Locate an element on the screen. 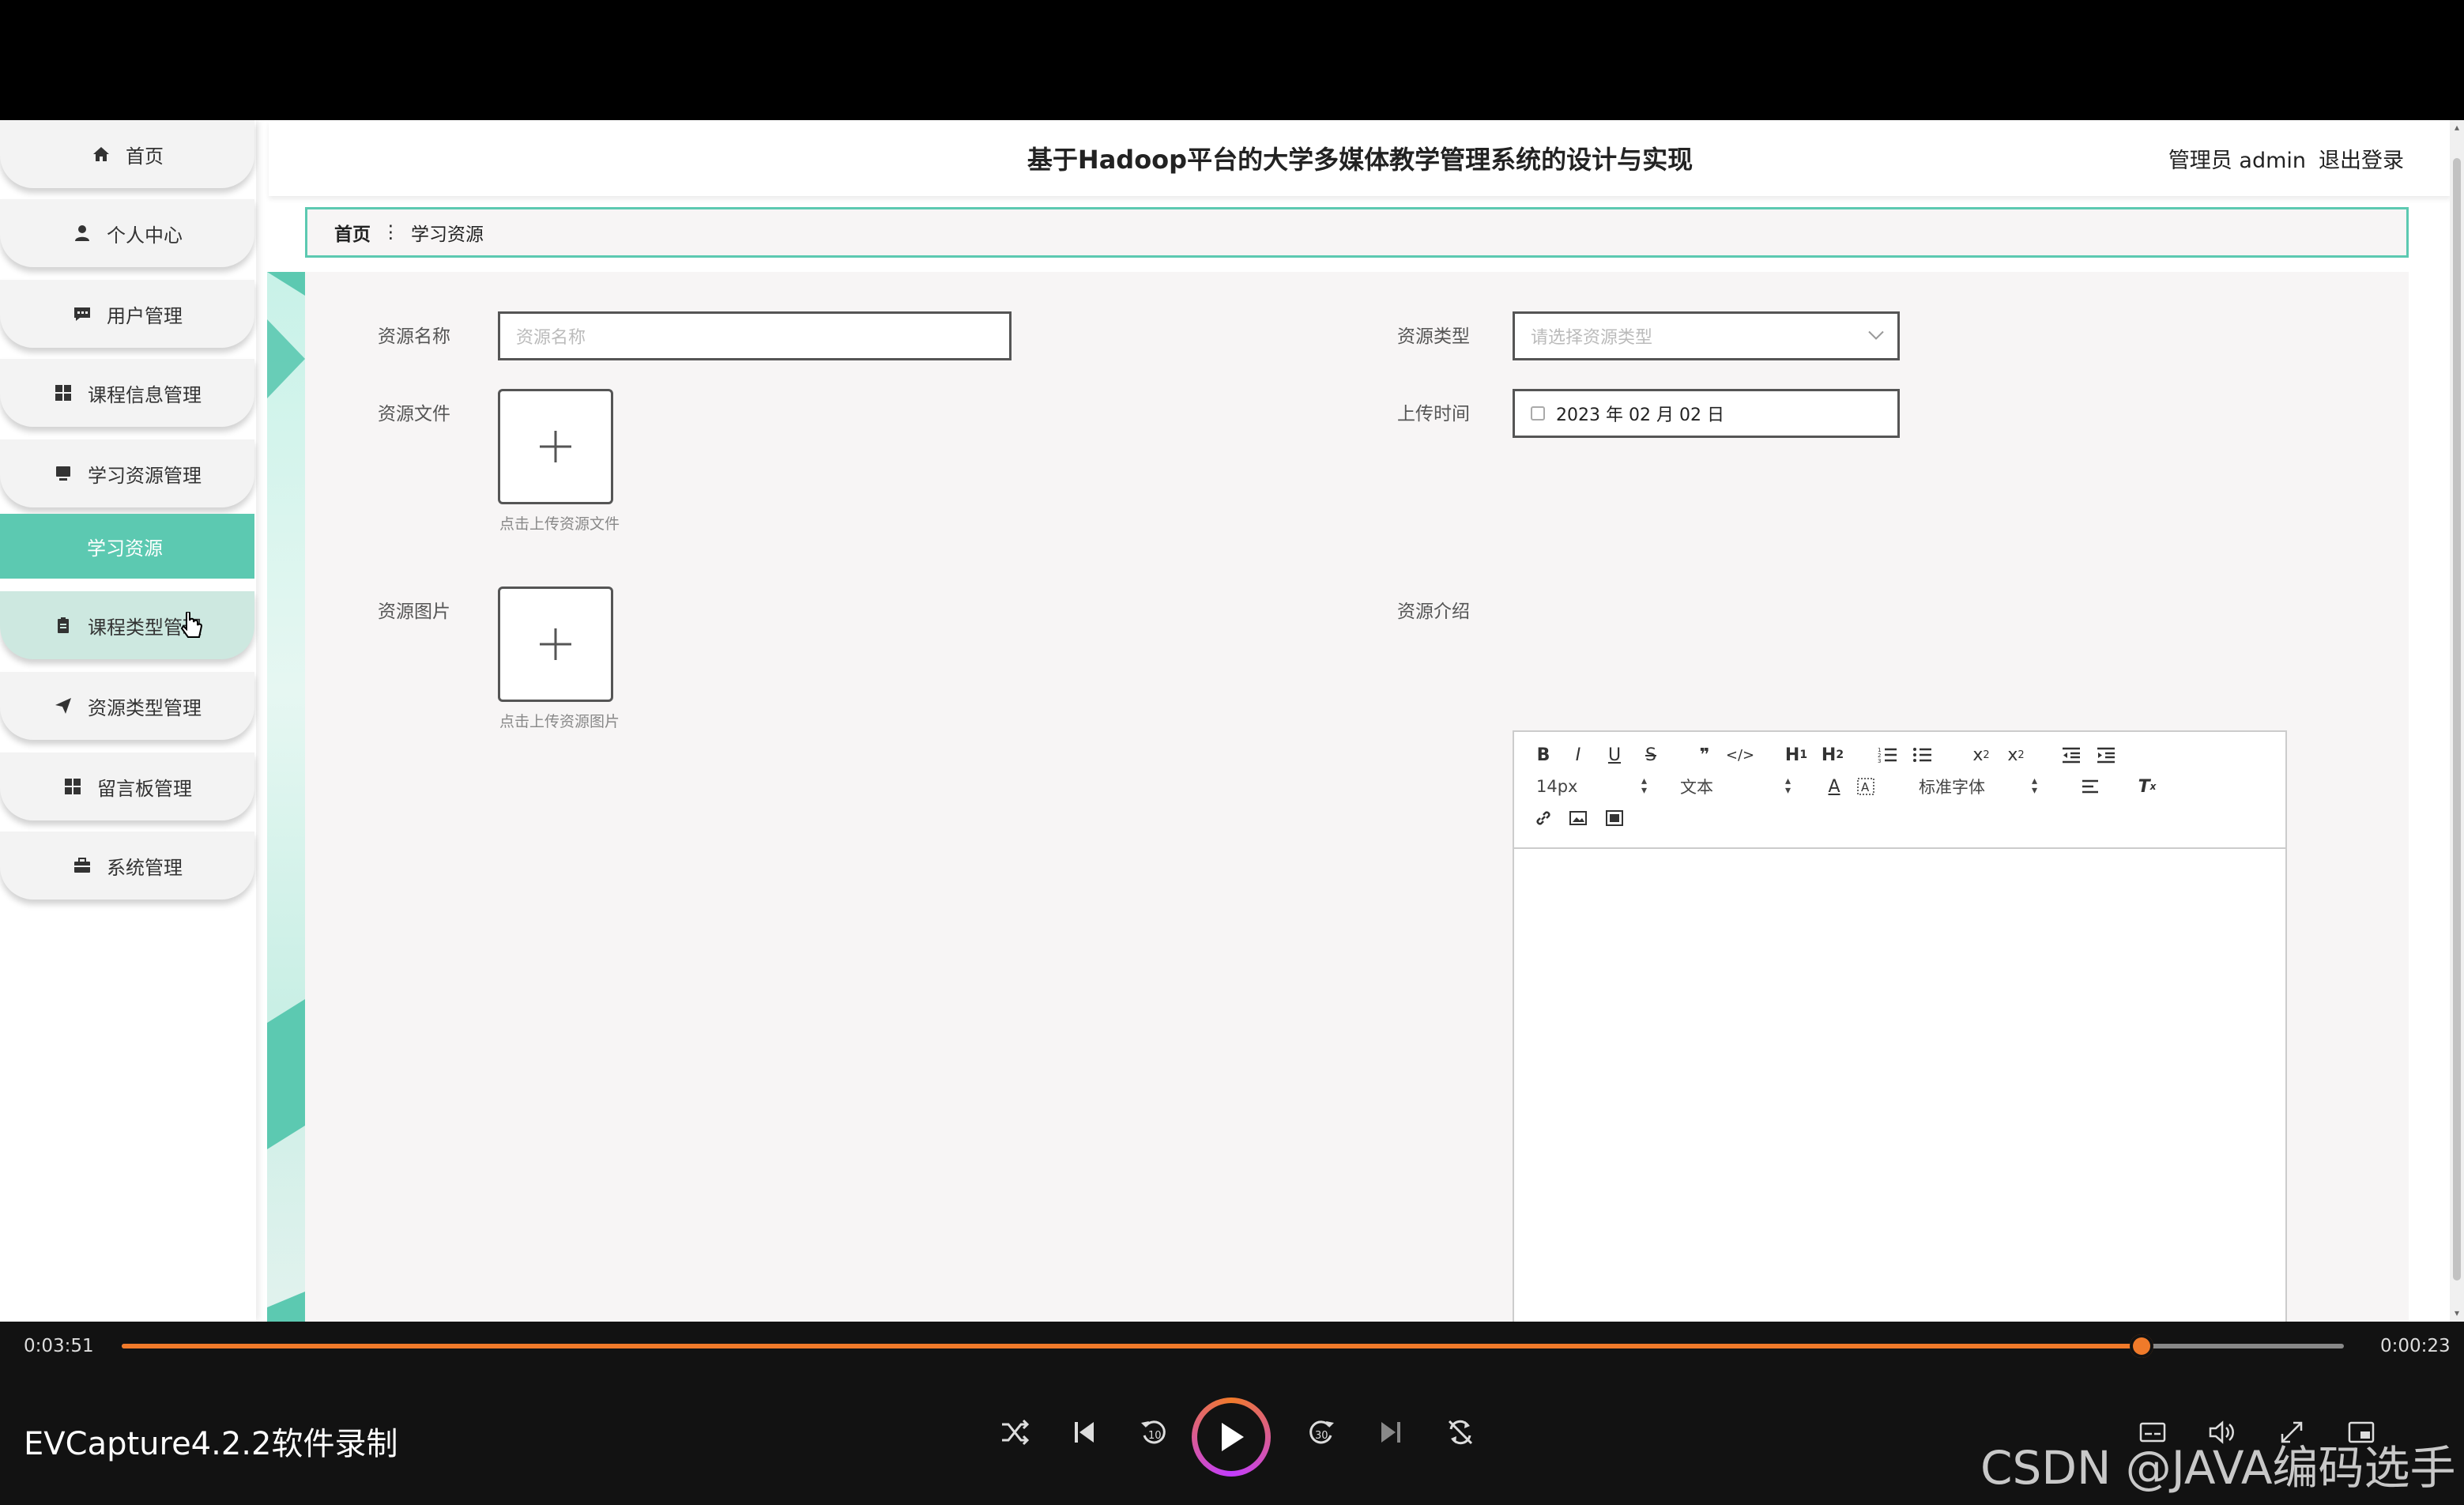 The image size is (2464, 1505). decorative-strip is located at coordinates (286, 797).